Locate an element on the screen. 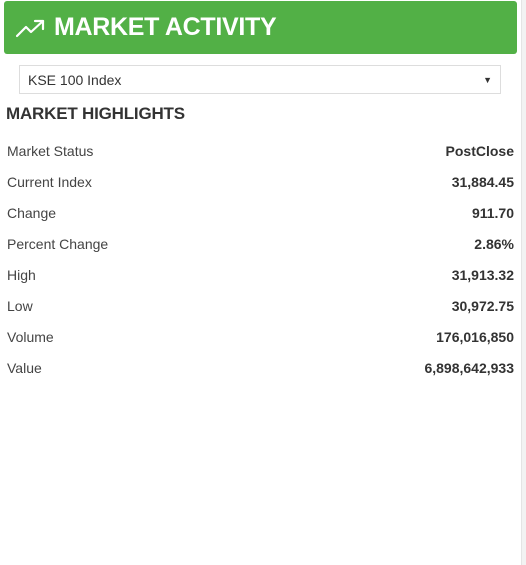  dropdown-arrow-icon: ▼ is located at coordinates (487, 79).